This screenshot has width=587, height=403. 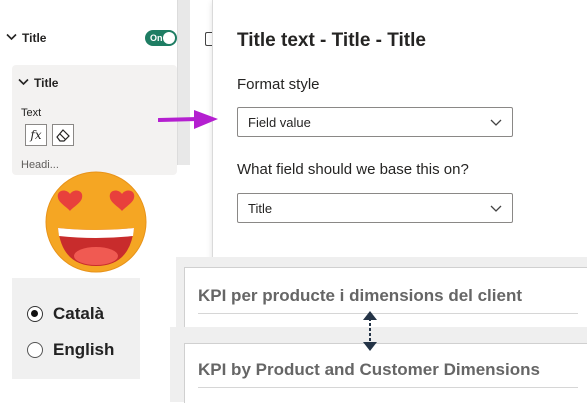 I want to click on radio-checked, so click(x=35, y=314).